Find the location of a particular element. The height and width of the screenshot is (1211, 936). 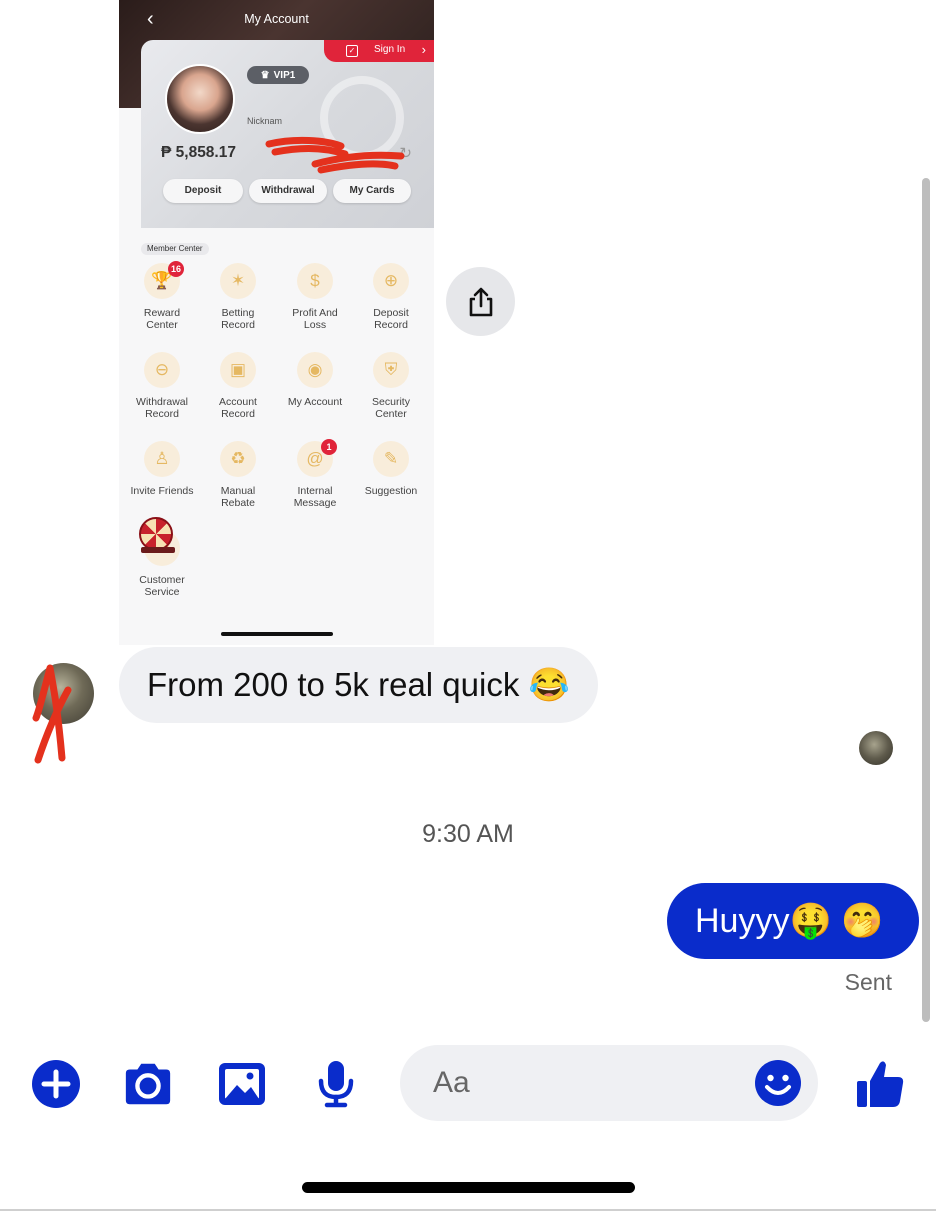

withdraw-doc-icon: ⊖ is located at coordinates (162, 370).